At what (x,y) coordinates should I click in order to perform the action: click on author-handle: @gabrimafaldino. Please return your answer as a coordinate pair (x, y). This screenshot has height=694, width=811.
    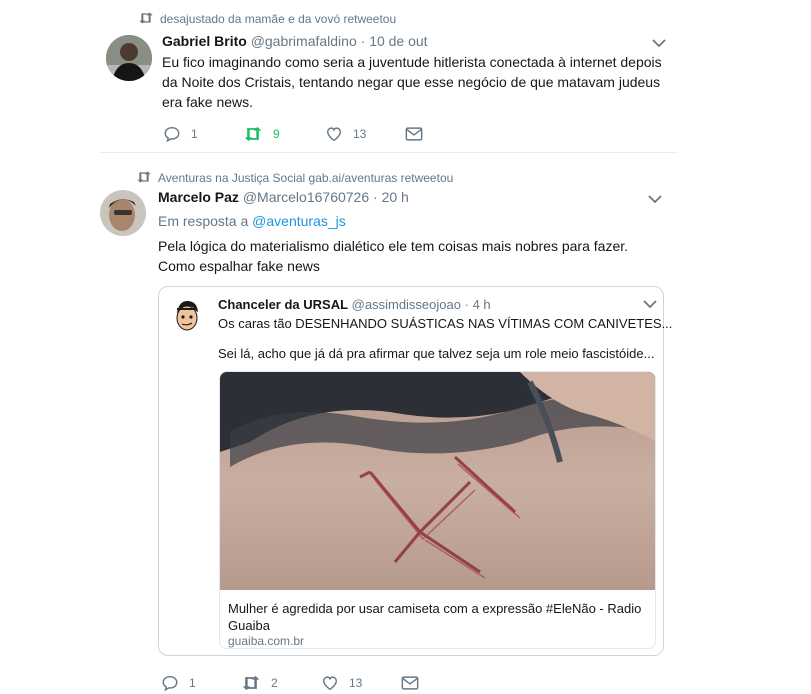
    Looking at the image, I should click on (304, 41).